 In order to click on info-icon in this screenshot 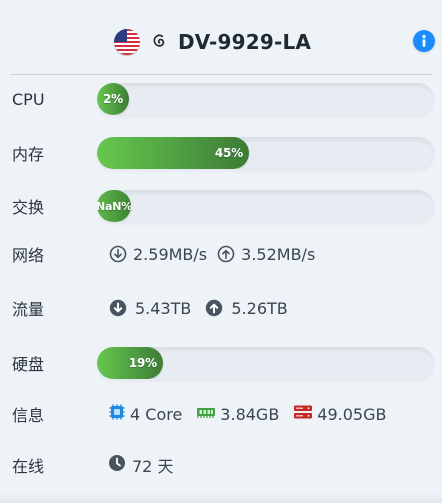, I will do `click(424, 41)`.